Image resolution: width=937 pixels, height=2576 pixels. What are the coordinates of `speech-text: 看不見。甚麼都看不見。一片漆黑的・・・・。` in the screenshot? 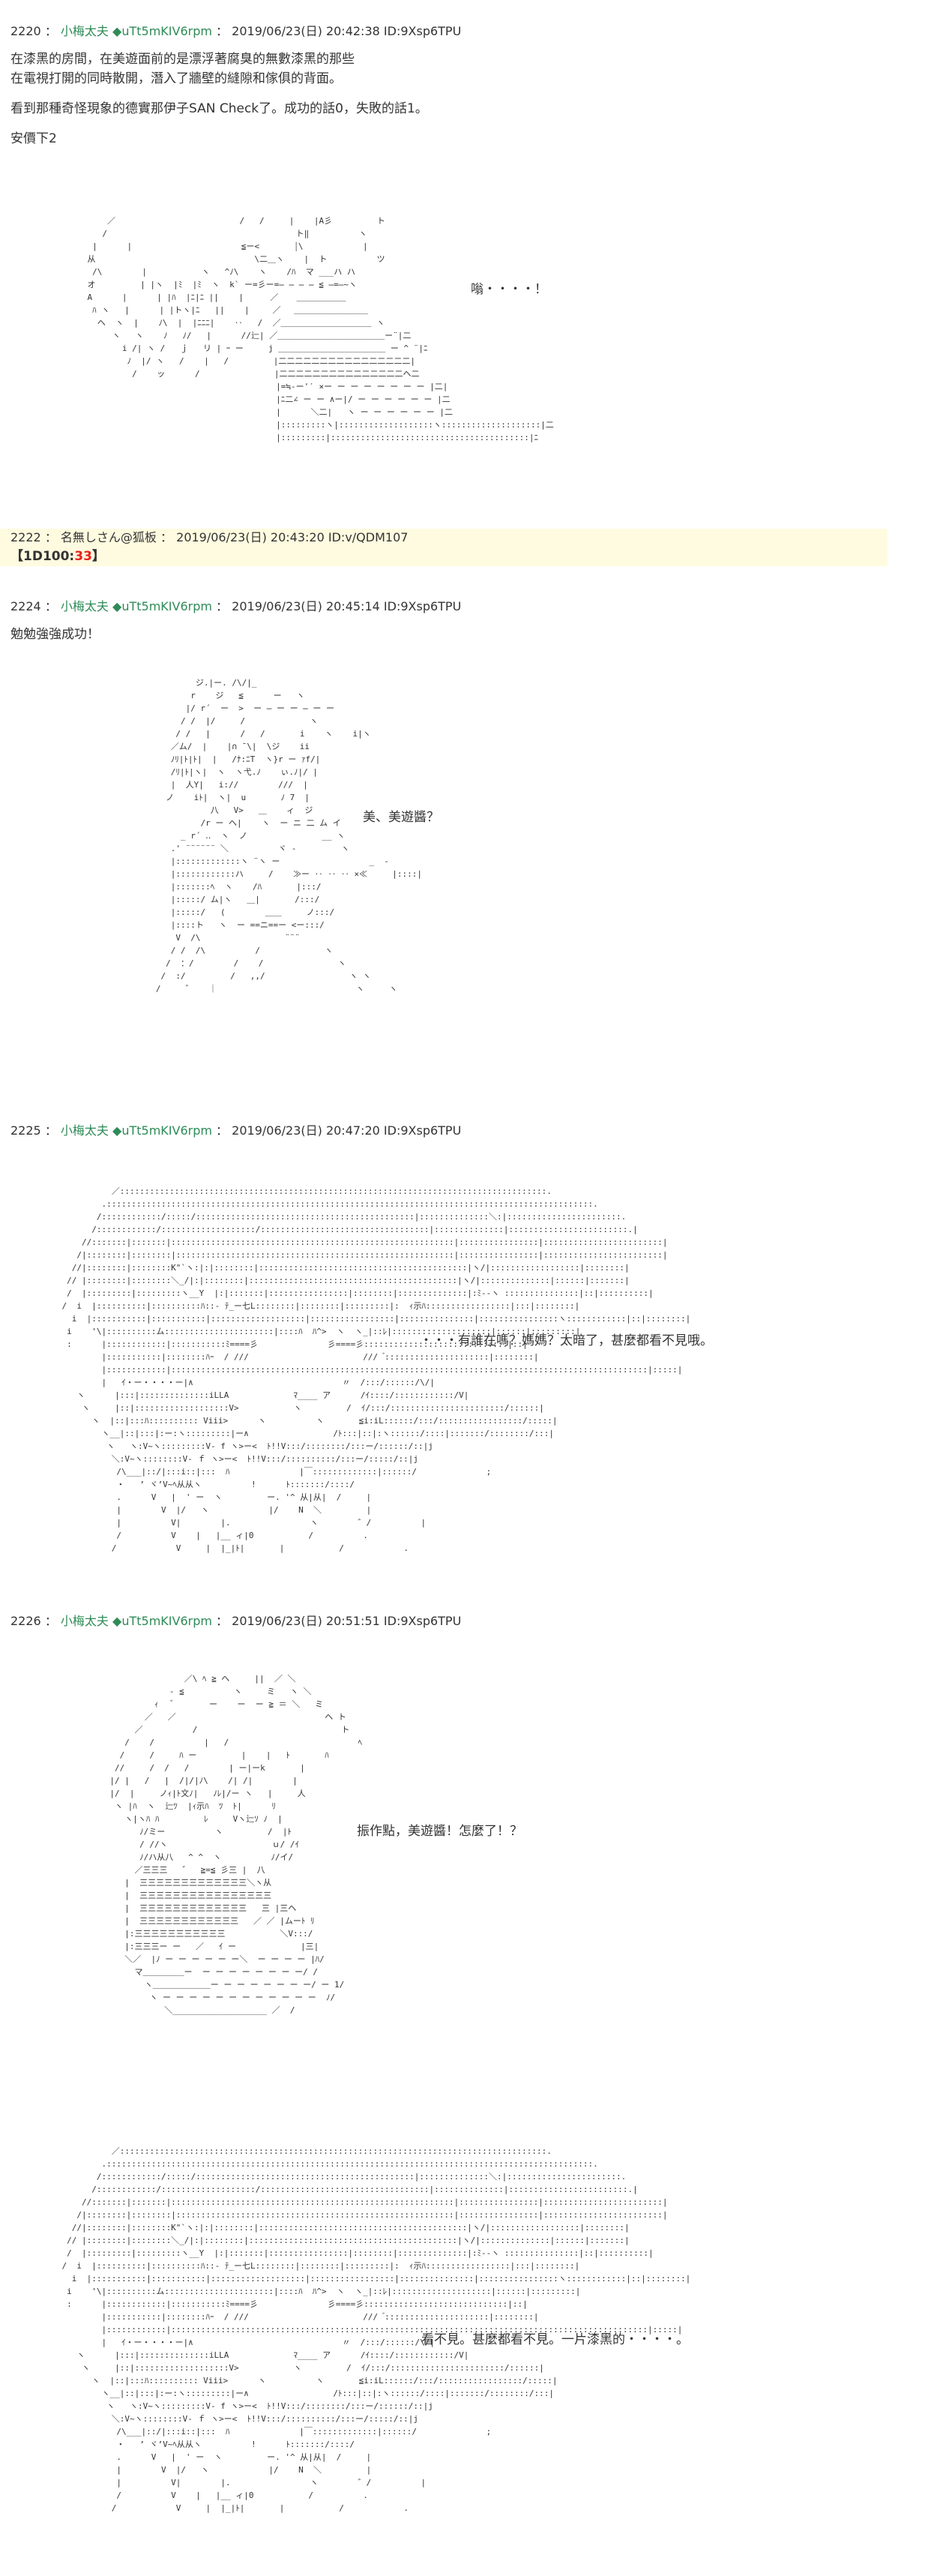 It's located at (555, 2339).